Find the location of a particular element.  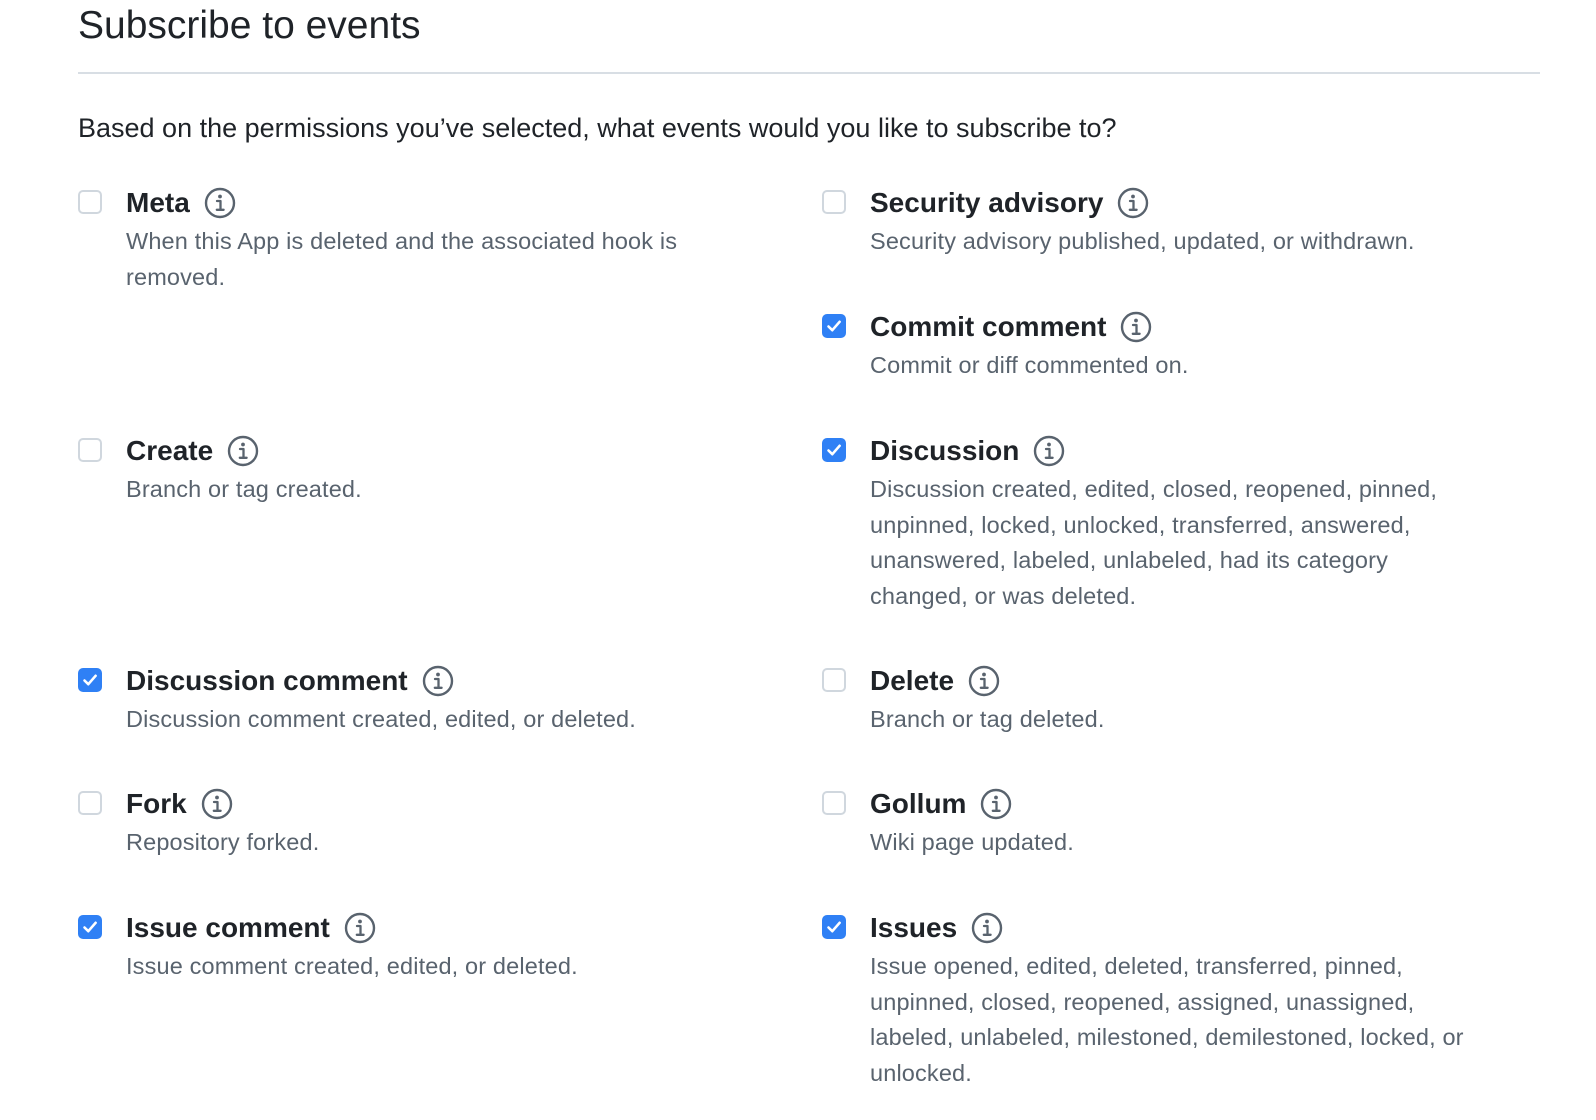

event-name: Issues is located at coordinates (913, 928).